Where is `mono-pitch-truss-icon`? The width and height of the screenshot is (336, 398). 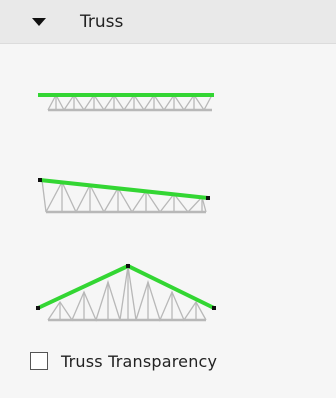
mono-pitch-truss-icon is located at coordinates (124, 196).